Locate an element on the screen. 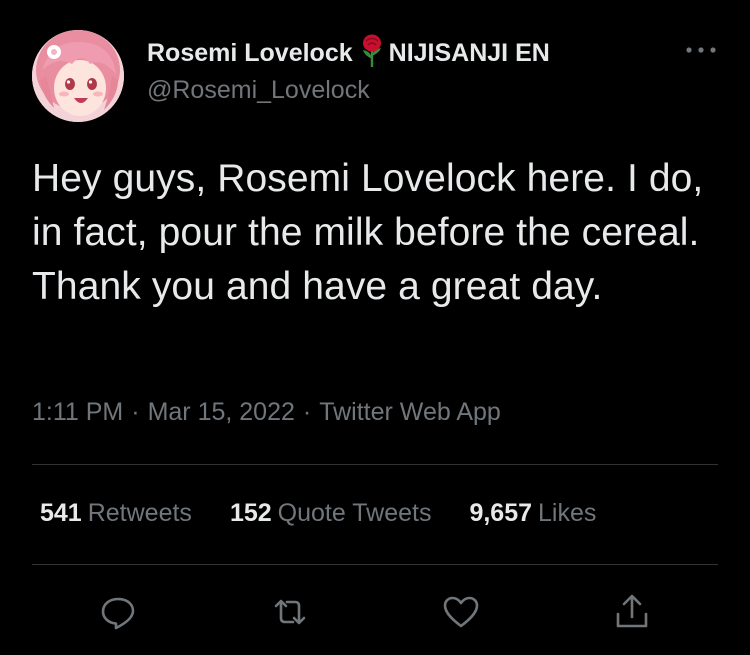 The height and width of the screenshot is (655, 750). quote-tweets-label: Quote Tweets is located at coordinates (354, 513).